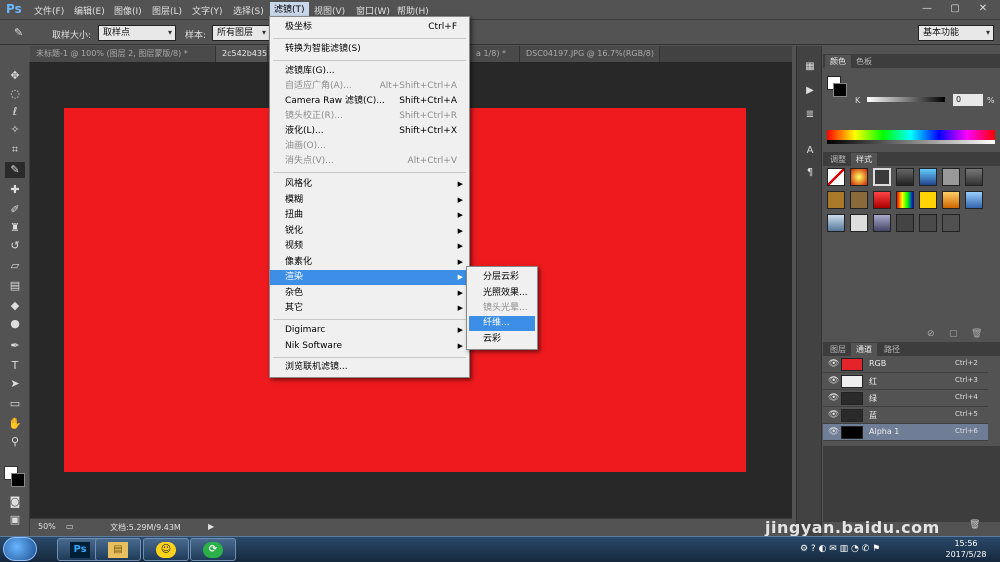 This screenshot has height=562, width=1000. What do you see at coordinates (905, 381) in the screenshot?
I see `channel-row-red: 👁 红 Ctrl+3` at bounding box center [905, 381].